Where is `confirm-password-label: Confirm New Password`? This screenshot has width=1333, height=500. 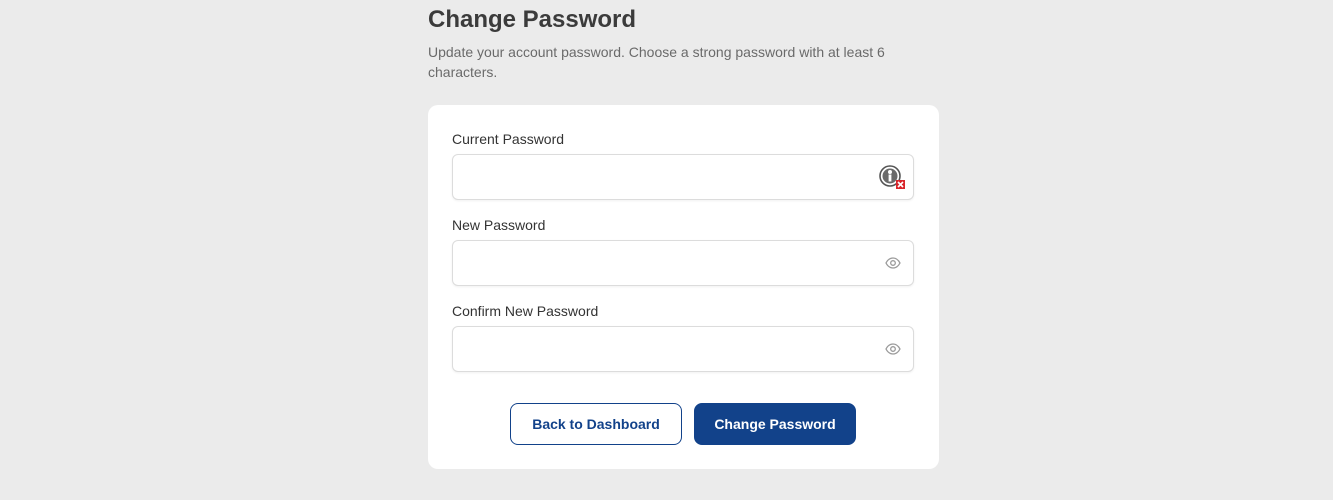 confirm-password-label: Confirm New Password is located at coordinates (525, 311).